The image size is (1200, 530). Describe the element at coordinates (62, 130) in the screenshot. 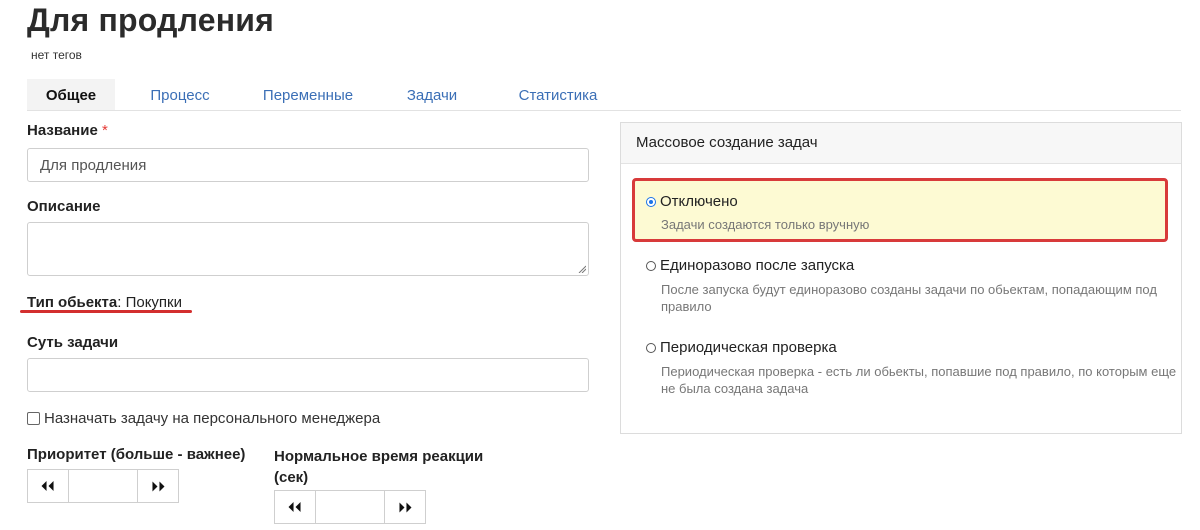

I see `name-label-text: Название` at that location.